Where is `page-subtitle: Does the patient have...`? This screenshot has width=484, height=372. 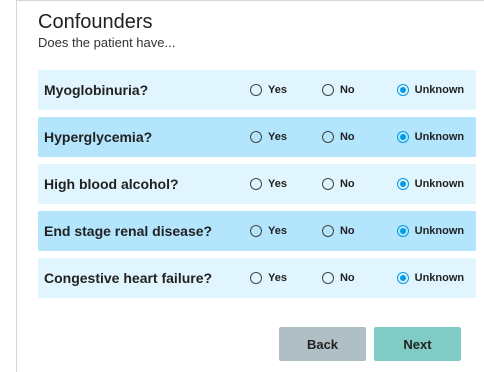
page-subtitle: Does the patient have... is located at coordinates (107, 42).